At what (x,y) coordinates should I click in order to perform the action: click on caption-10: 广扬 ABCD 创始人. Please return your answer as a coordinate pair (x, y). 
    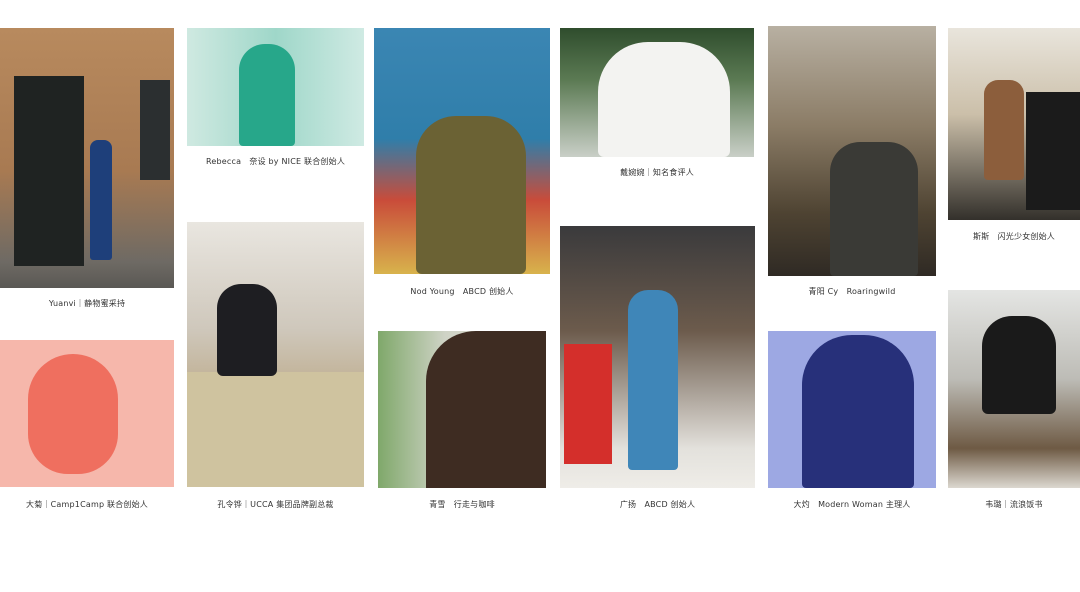
    Looking at the image, I should click on (657, 504).